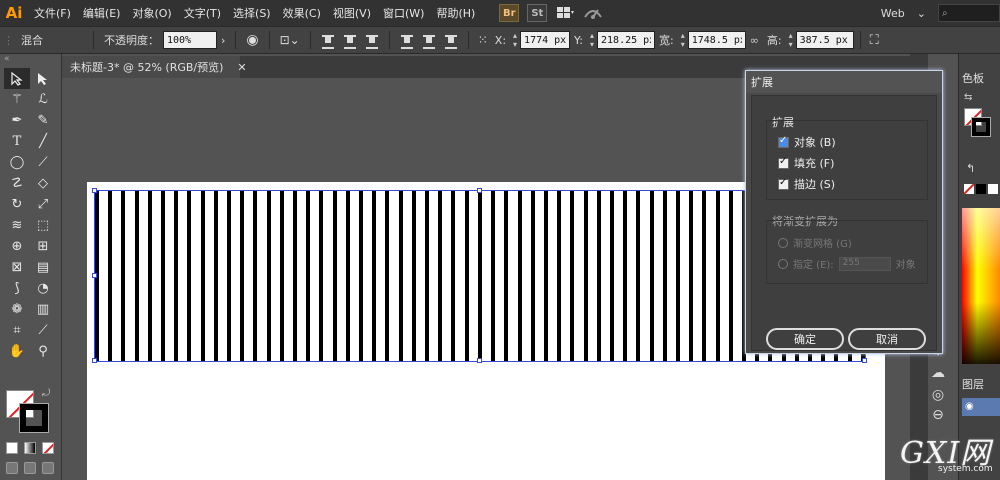 The height and width of the screenshot is (480, 1000). Describe the element at coordinates (515, 40) in the screenshot. I see `x-stepper: ▴ ▾` at that location.